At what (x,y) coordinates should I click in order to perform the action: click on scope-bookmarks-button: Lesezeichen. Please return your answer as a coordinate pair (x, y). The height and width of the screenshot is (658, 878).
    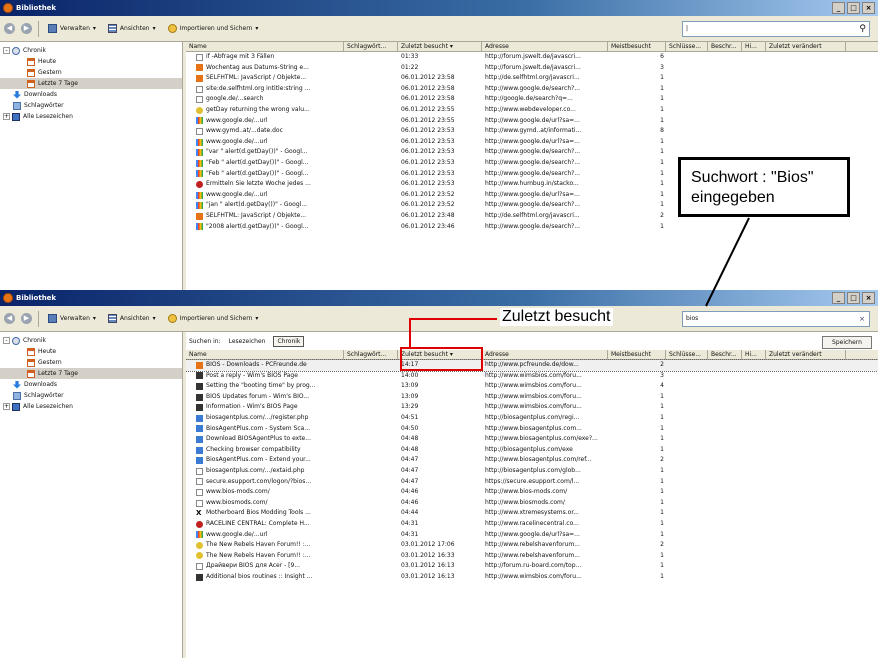
    Looking at the image, I should click on (247, 341).